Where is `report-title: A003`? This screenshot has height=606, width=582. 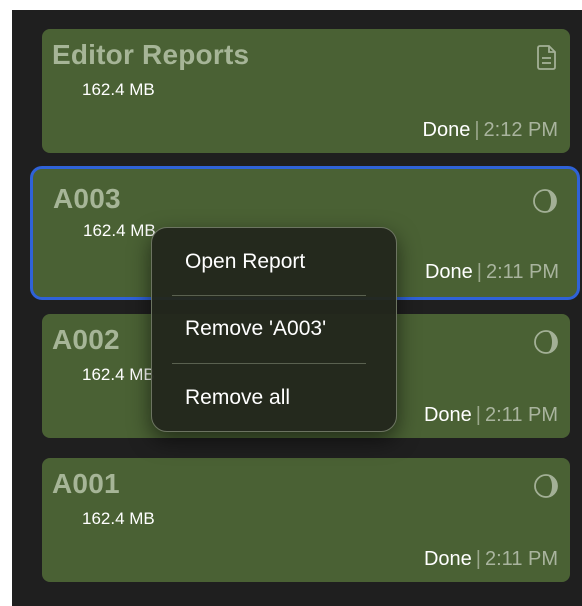
report-title: A003 is located at coordinates (87, 198).